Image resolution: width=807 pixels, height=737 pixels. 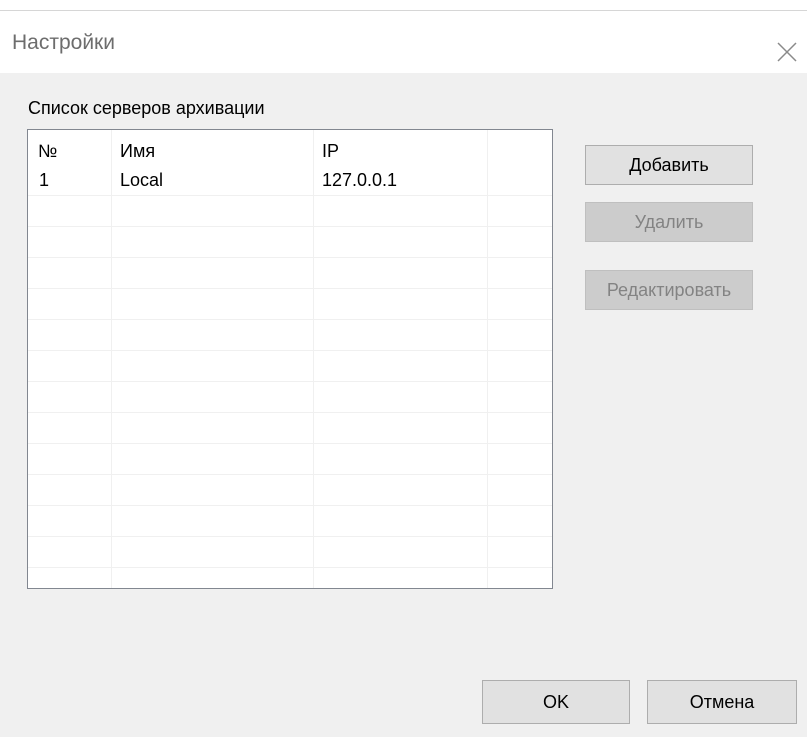 I want to click on add-button: Добавить, so click(x=669, y=165).